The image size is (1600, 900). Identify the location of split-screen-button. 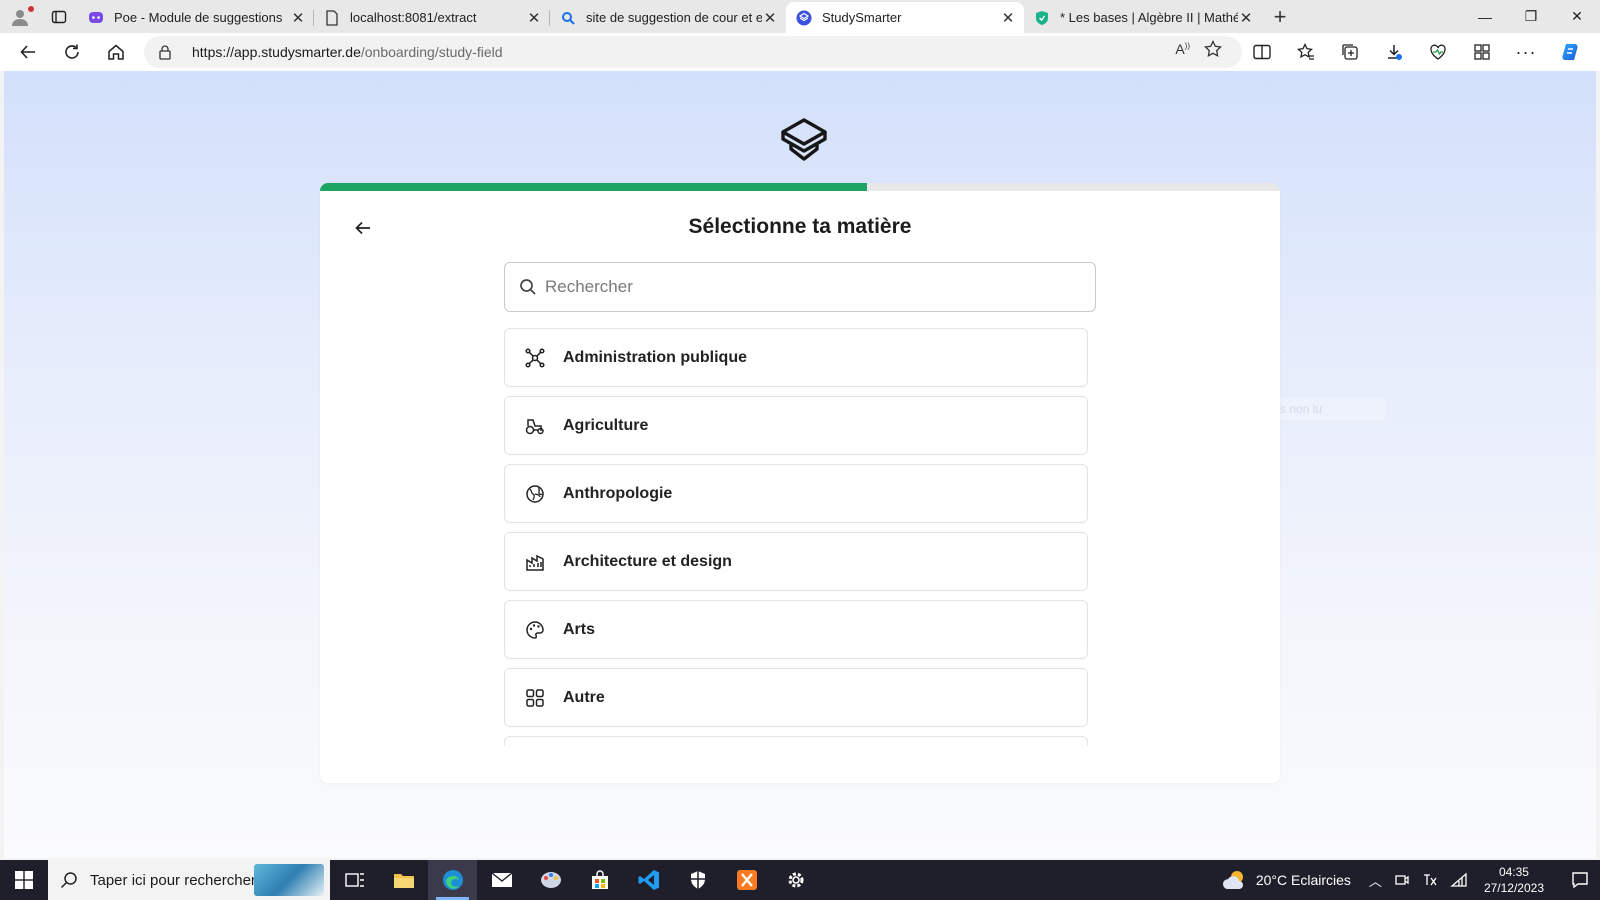
(1262, 52).